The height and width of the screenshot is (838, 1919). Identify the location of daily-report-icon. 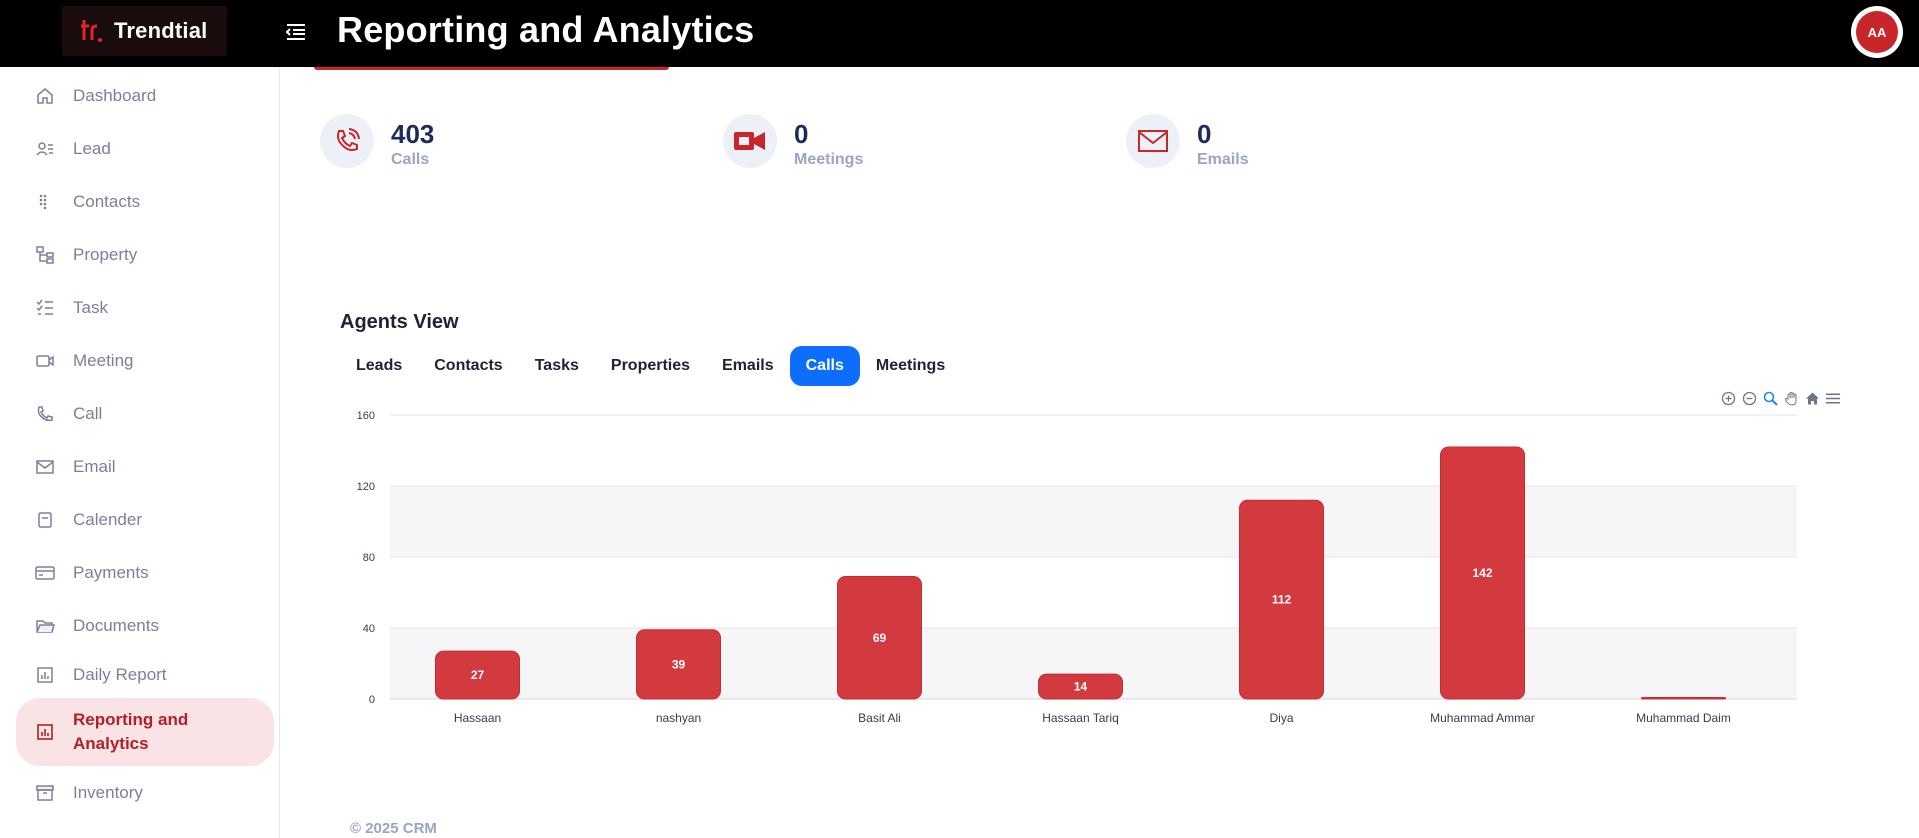
(45, 675).